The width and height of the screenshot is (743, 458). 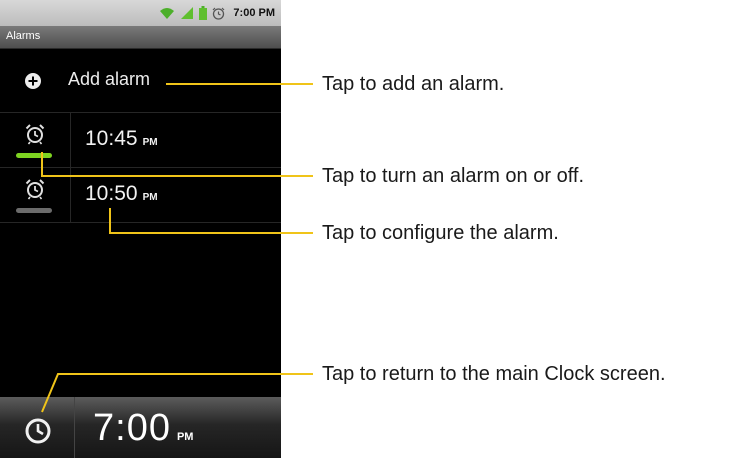 What do you see at coordinates (440, 233) in the screenshot?
I see `callout-configure-alarm: Tap to configure the alarm.` at bounding box center [440, 233].